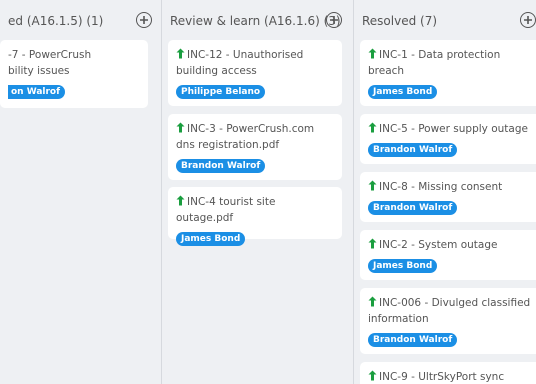 The width and height of the screenshot is (536, 384). I want to click on card-title: INC-4 tourist site outage.pdf, so click(255, 210).